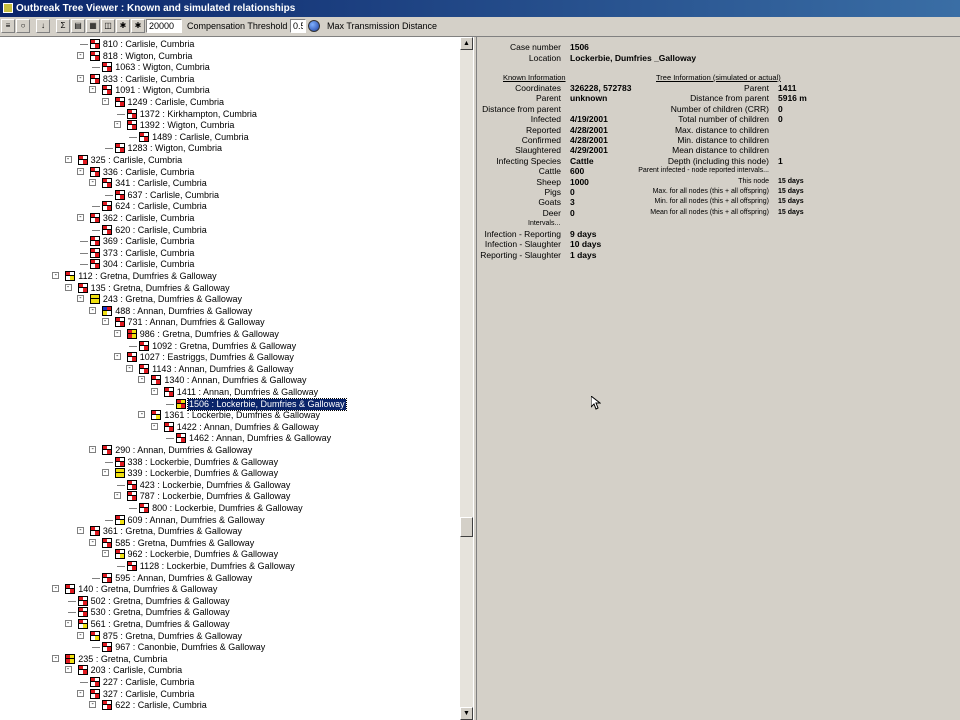  I want to click on known-info-label: Coordinates, so click(538, 88).